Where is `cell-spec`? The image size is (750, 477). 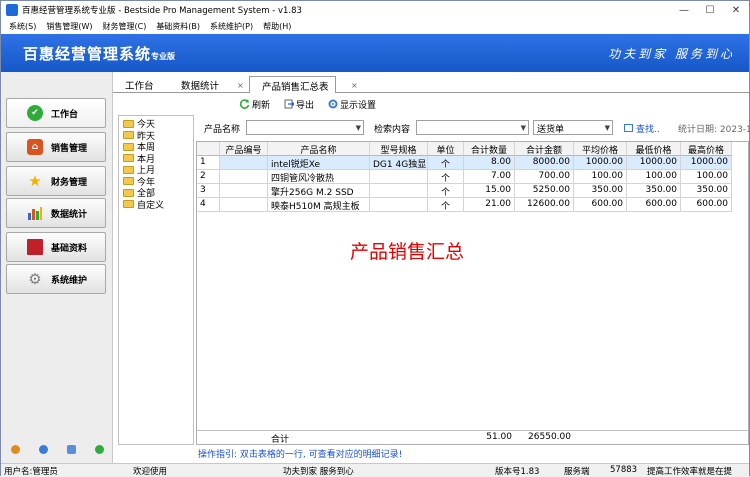
cell-spec is located at coordinates (399, 191).